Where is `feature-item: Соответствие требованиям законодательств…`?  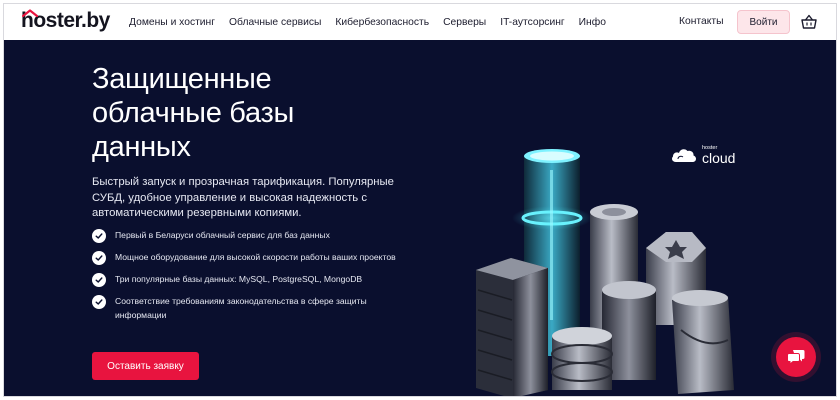 feature-item: Соответствие требованиям законодательств… is located at coordinates (252, 308).